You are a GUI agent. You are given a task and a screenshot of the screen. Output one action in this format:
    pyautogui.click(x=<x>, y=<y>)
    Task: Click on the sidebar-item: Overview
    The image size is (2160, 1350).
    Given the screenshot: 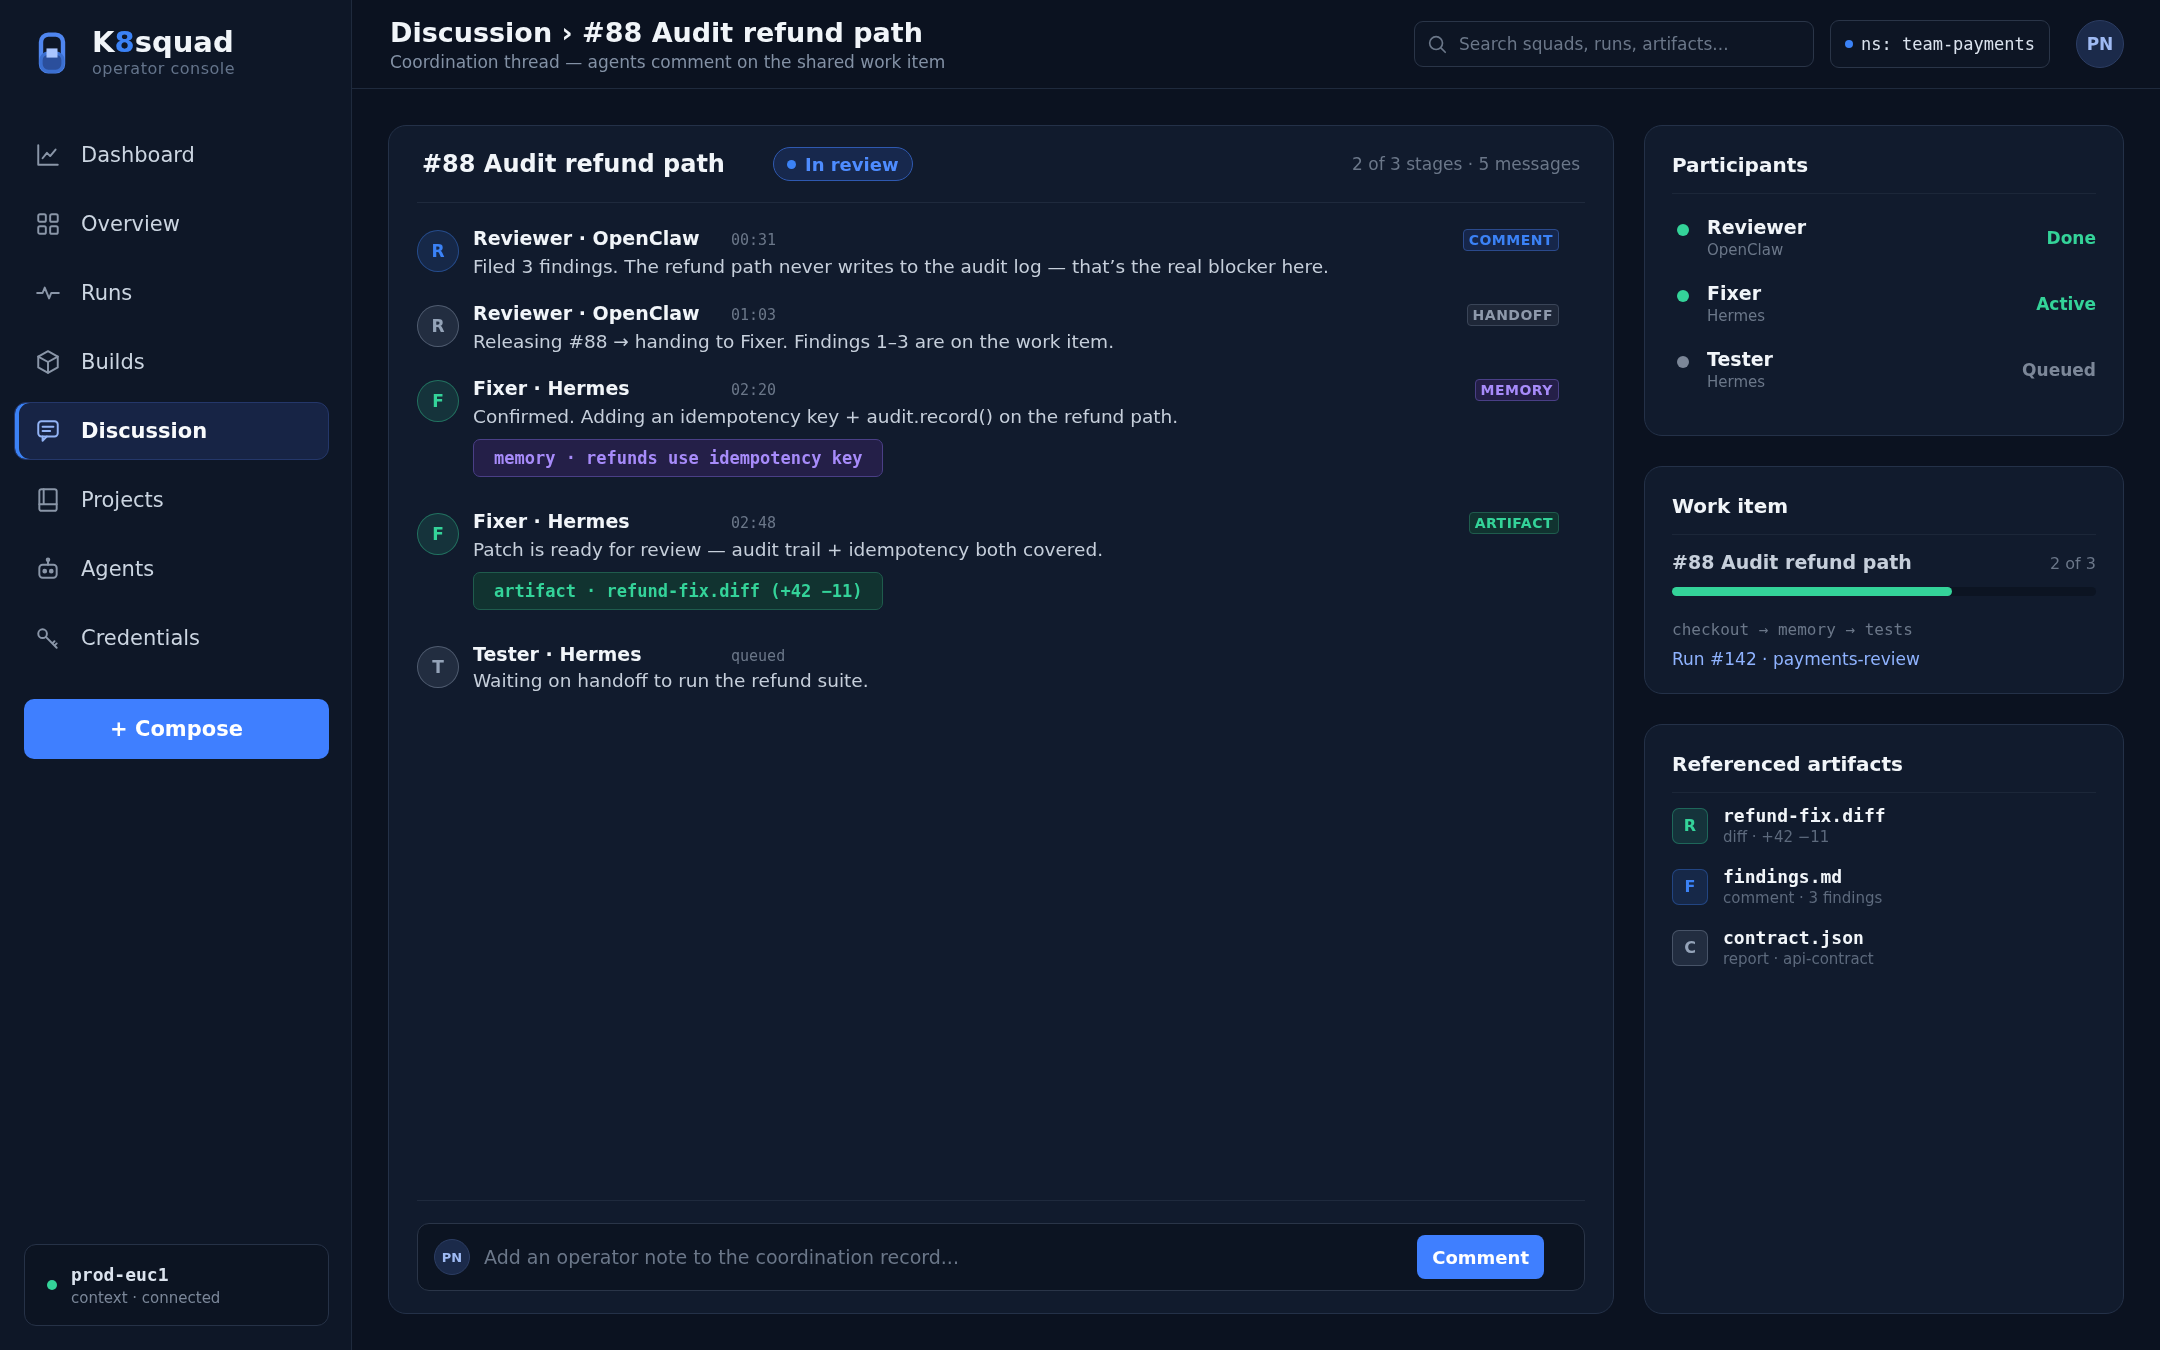 What is the action you would take?
    pyautogui.click(x=171, y=224)
    